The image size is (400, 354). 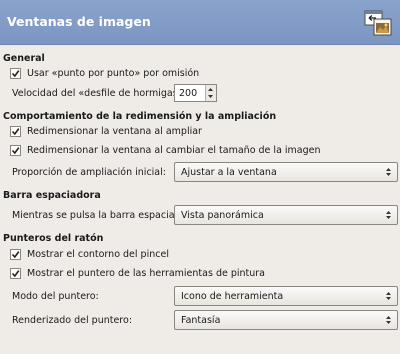 What do you see at coordinates (286, 320) in the screenshot?
I see `pointer-rendering-combo: Fantasía` at bounding box center [286, 320].